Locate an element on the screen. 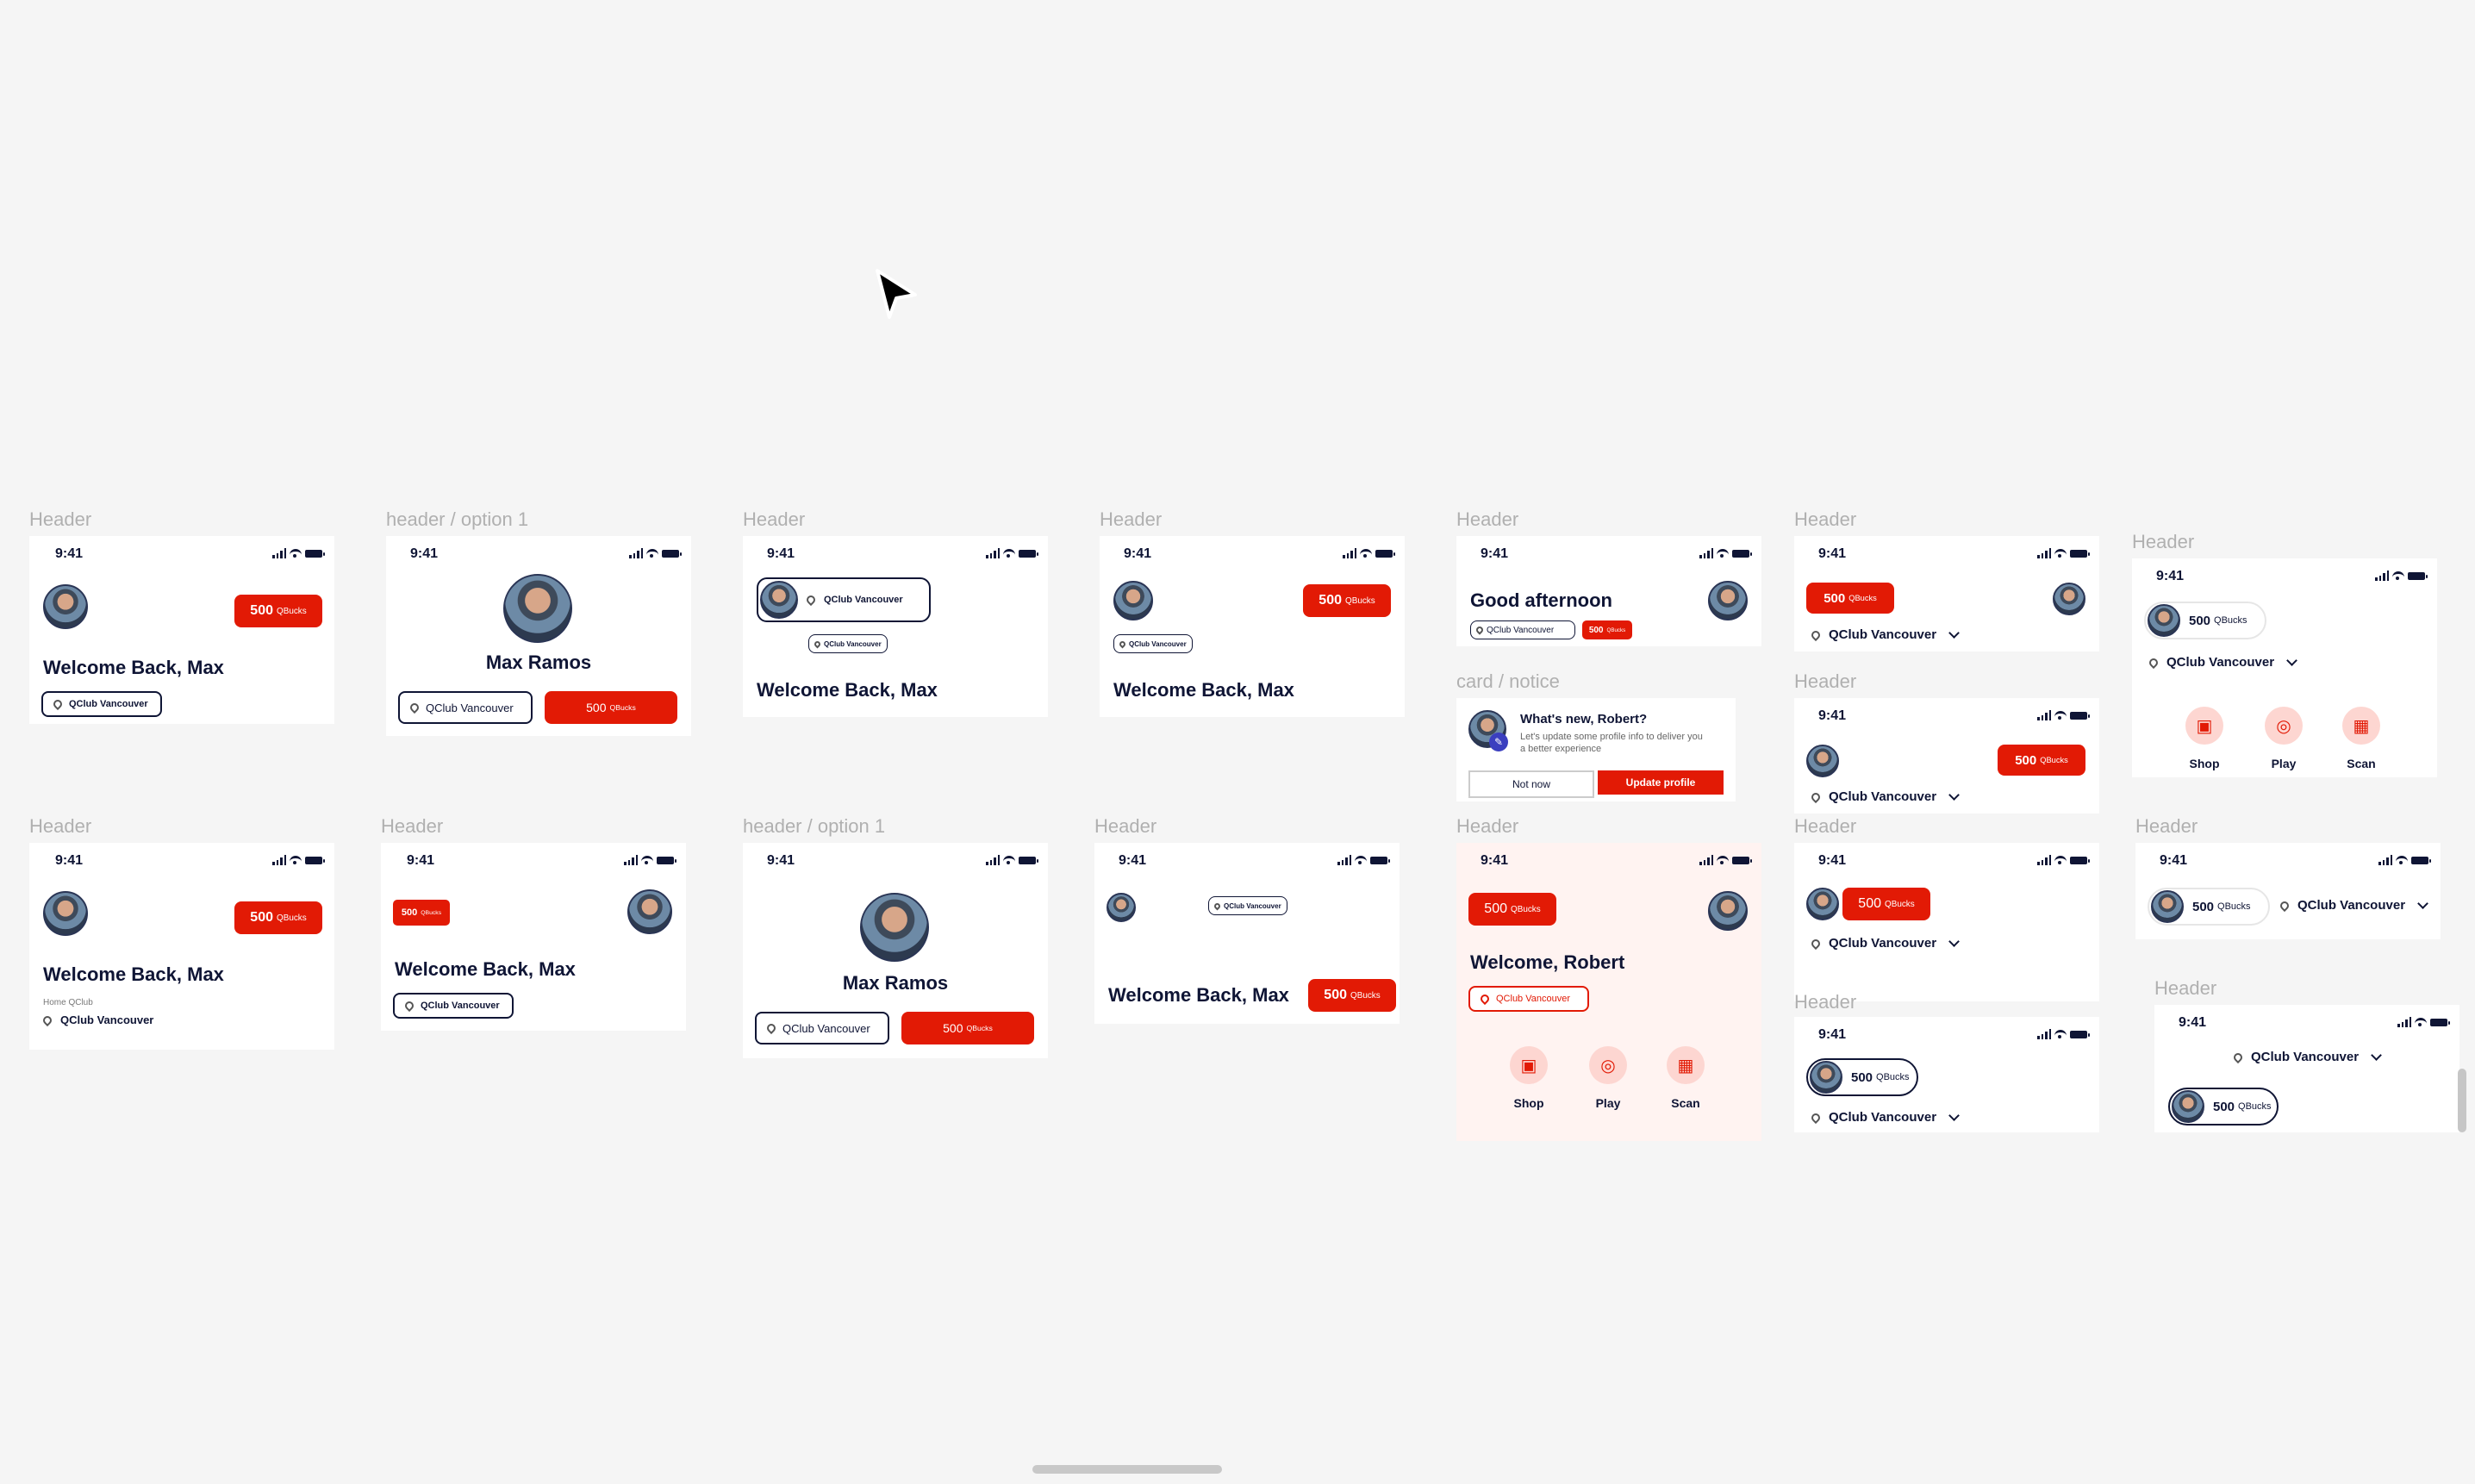 Image resolution: width=2475 pixels, height=1484 pixels. scan-label: Scan is located at coordinates (2361, 763).